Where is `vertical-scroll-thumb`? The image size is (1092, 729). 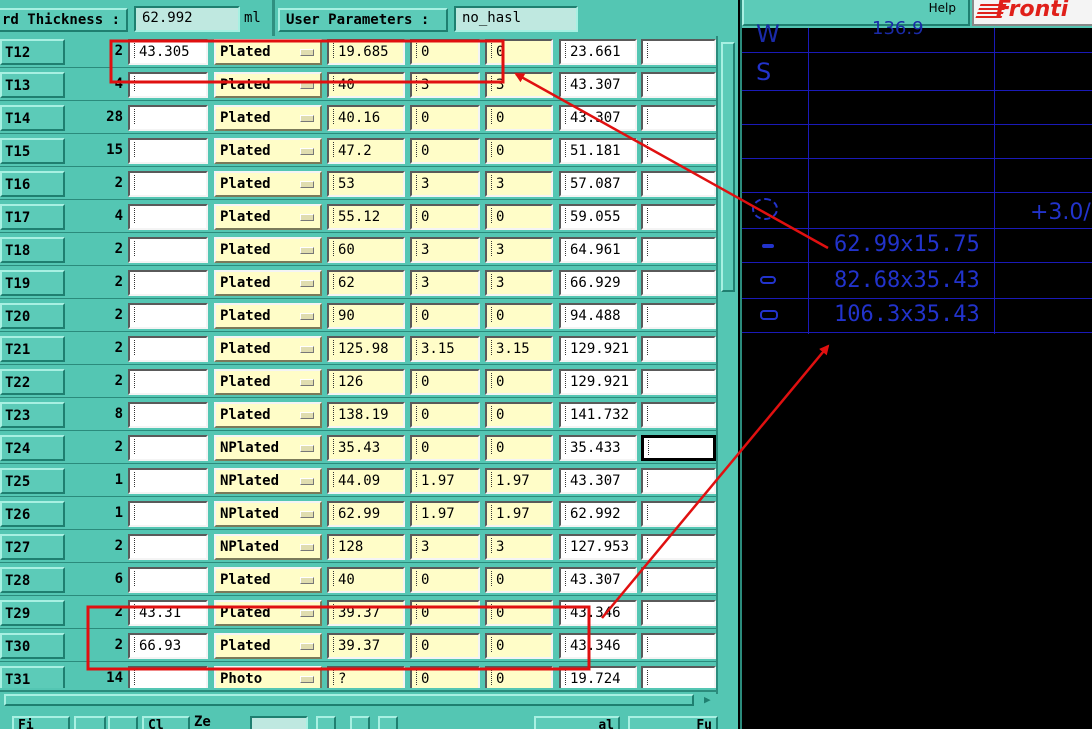
vertical-scroll-thumb is located at coordinates (728, 167).